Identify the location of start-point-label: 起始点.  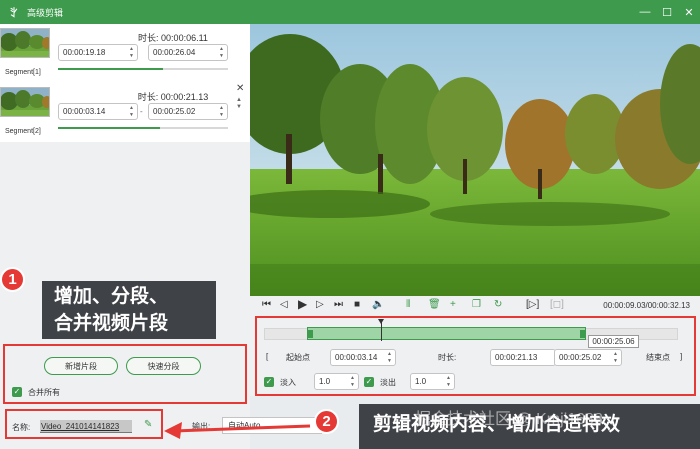
(298, 357).